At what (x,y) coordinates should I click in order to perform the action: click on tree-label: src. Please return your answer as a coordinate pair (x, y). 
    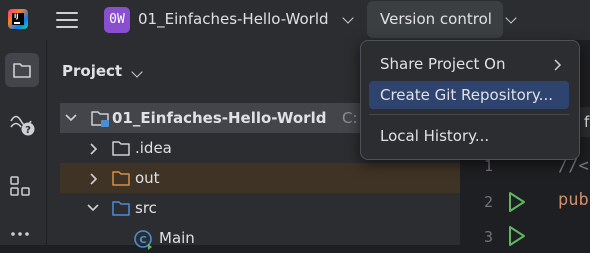
    Looking at the image, I should click on (146, 208).